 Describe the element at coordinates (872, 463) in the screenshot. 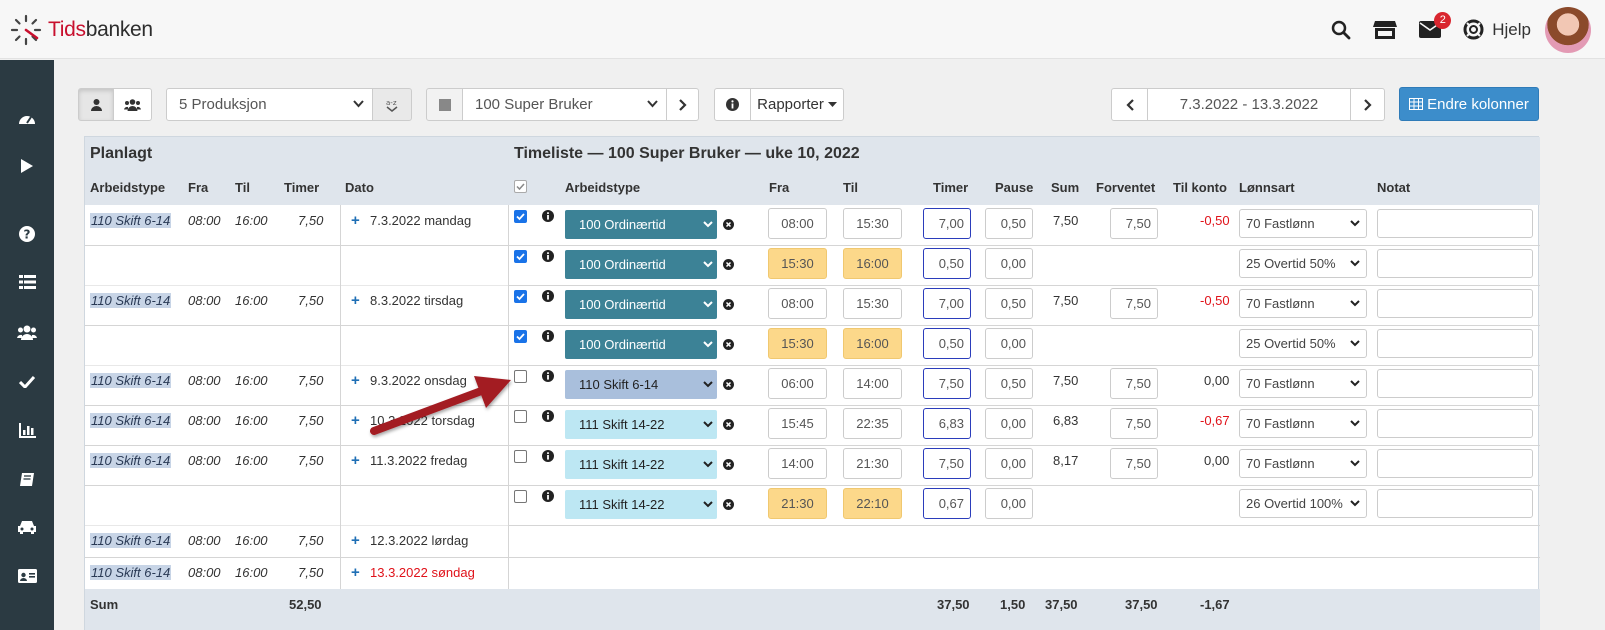

I see `entry-til-input: 21:30` at that location.